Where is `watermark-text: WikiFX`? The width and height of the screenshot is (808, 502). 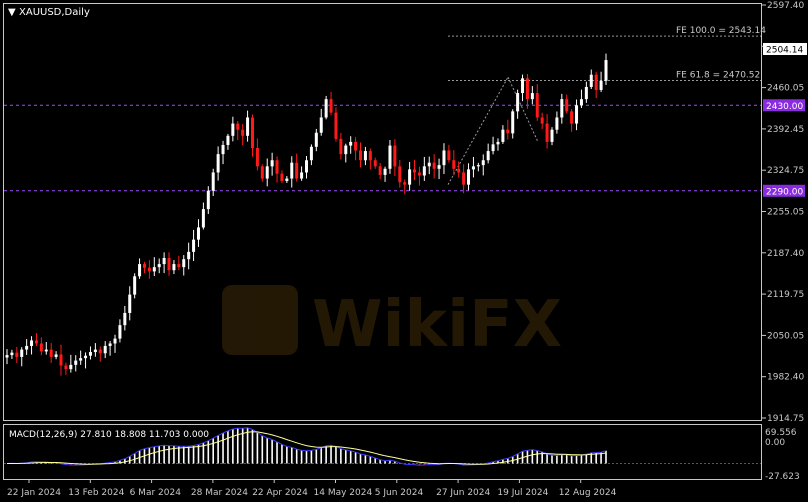 watermark-text: WikiFX is located at coordinates (437, 325).